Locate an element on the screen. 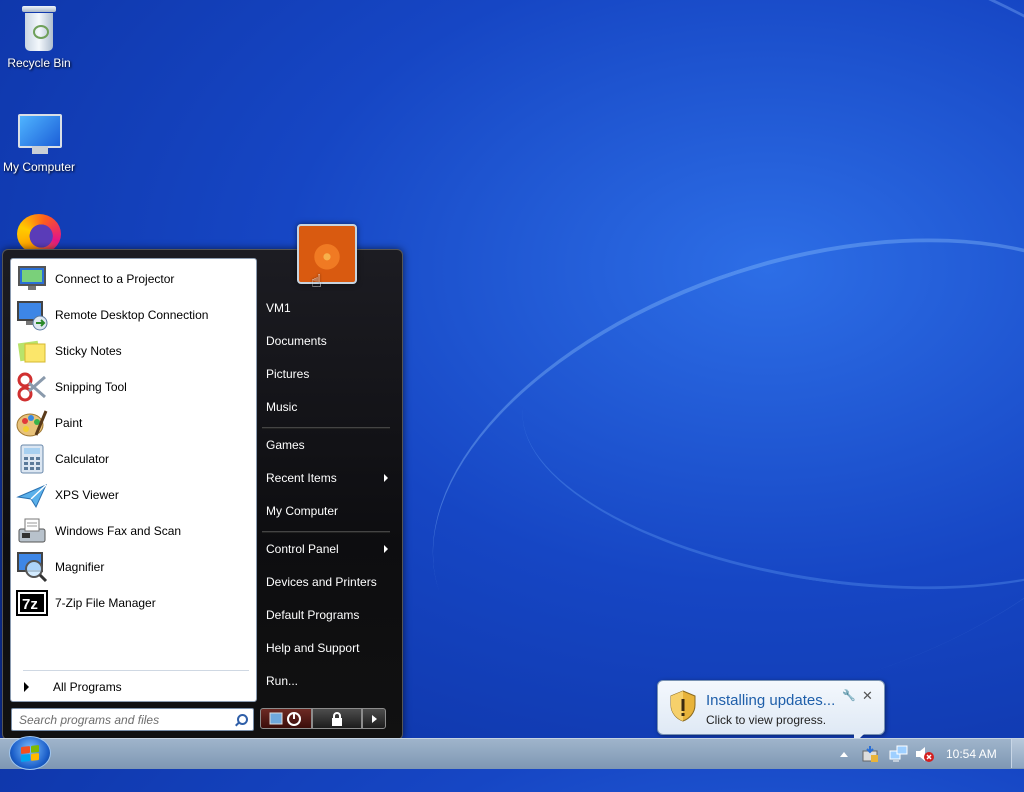 The width and height of the screenshot is (1024, 792). chevron-up-icon is located at coordinates (844, 754).